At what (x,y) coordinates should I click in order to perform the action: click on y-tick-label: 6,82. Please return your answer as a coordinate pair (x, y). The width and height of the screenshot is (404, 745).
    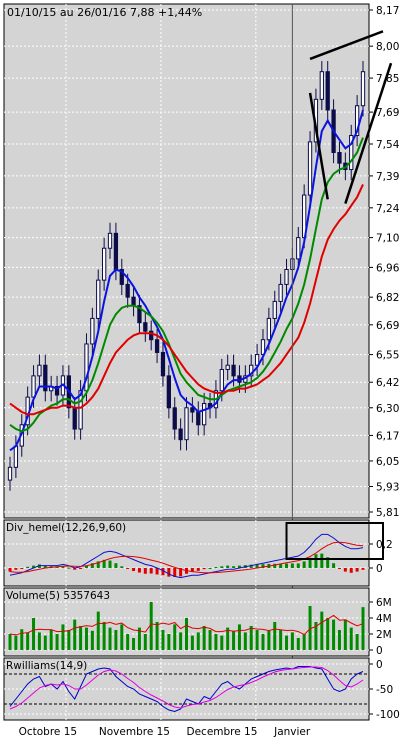
    Looking at the image, I should click on (387, 298).